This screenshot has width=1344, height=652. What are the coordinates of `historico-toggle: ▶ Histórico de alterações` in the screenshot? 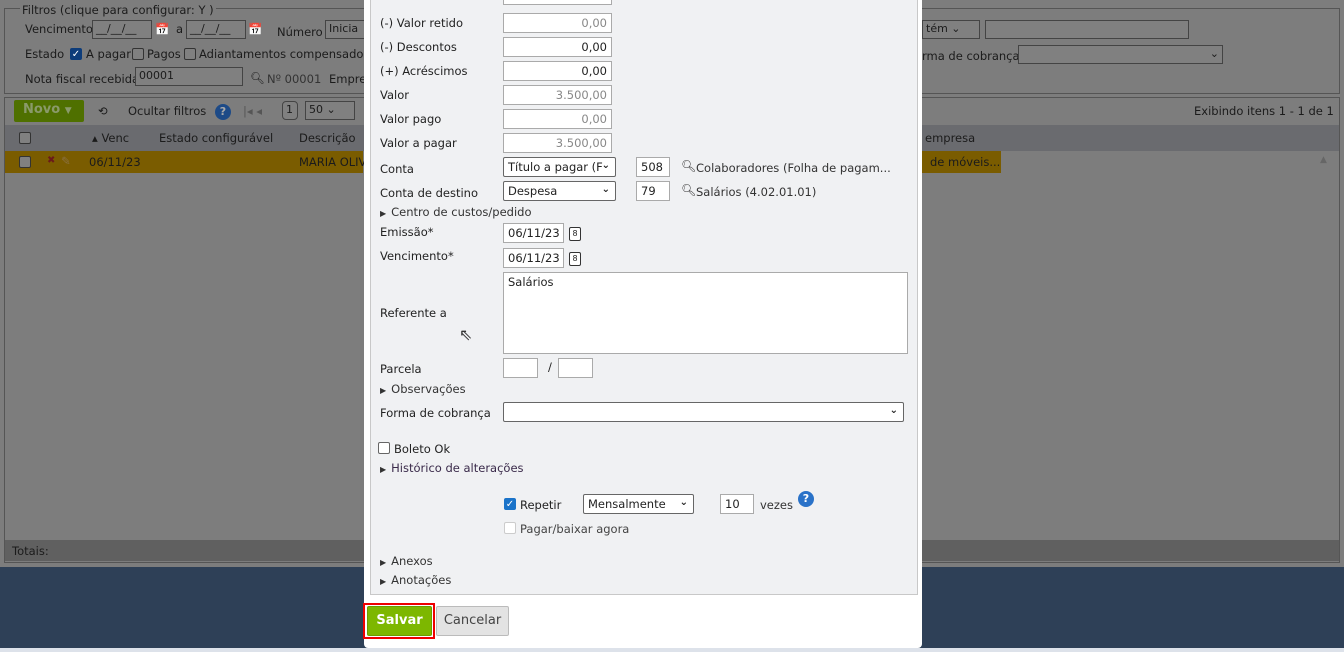 It's located at (452, 468).